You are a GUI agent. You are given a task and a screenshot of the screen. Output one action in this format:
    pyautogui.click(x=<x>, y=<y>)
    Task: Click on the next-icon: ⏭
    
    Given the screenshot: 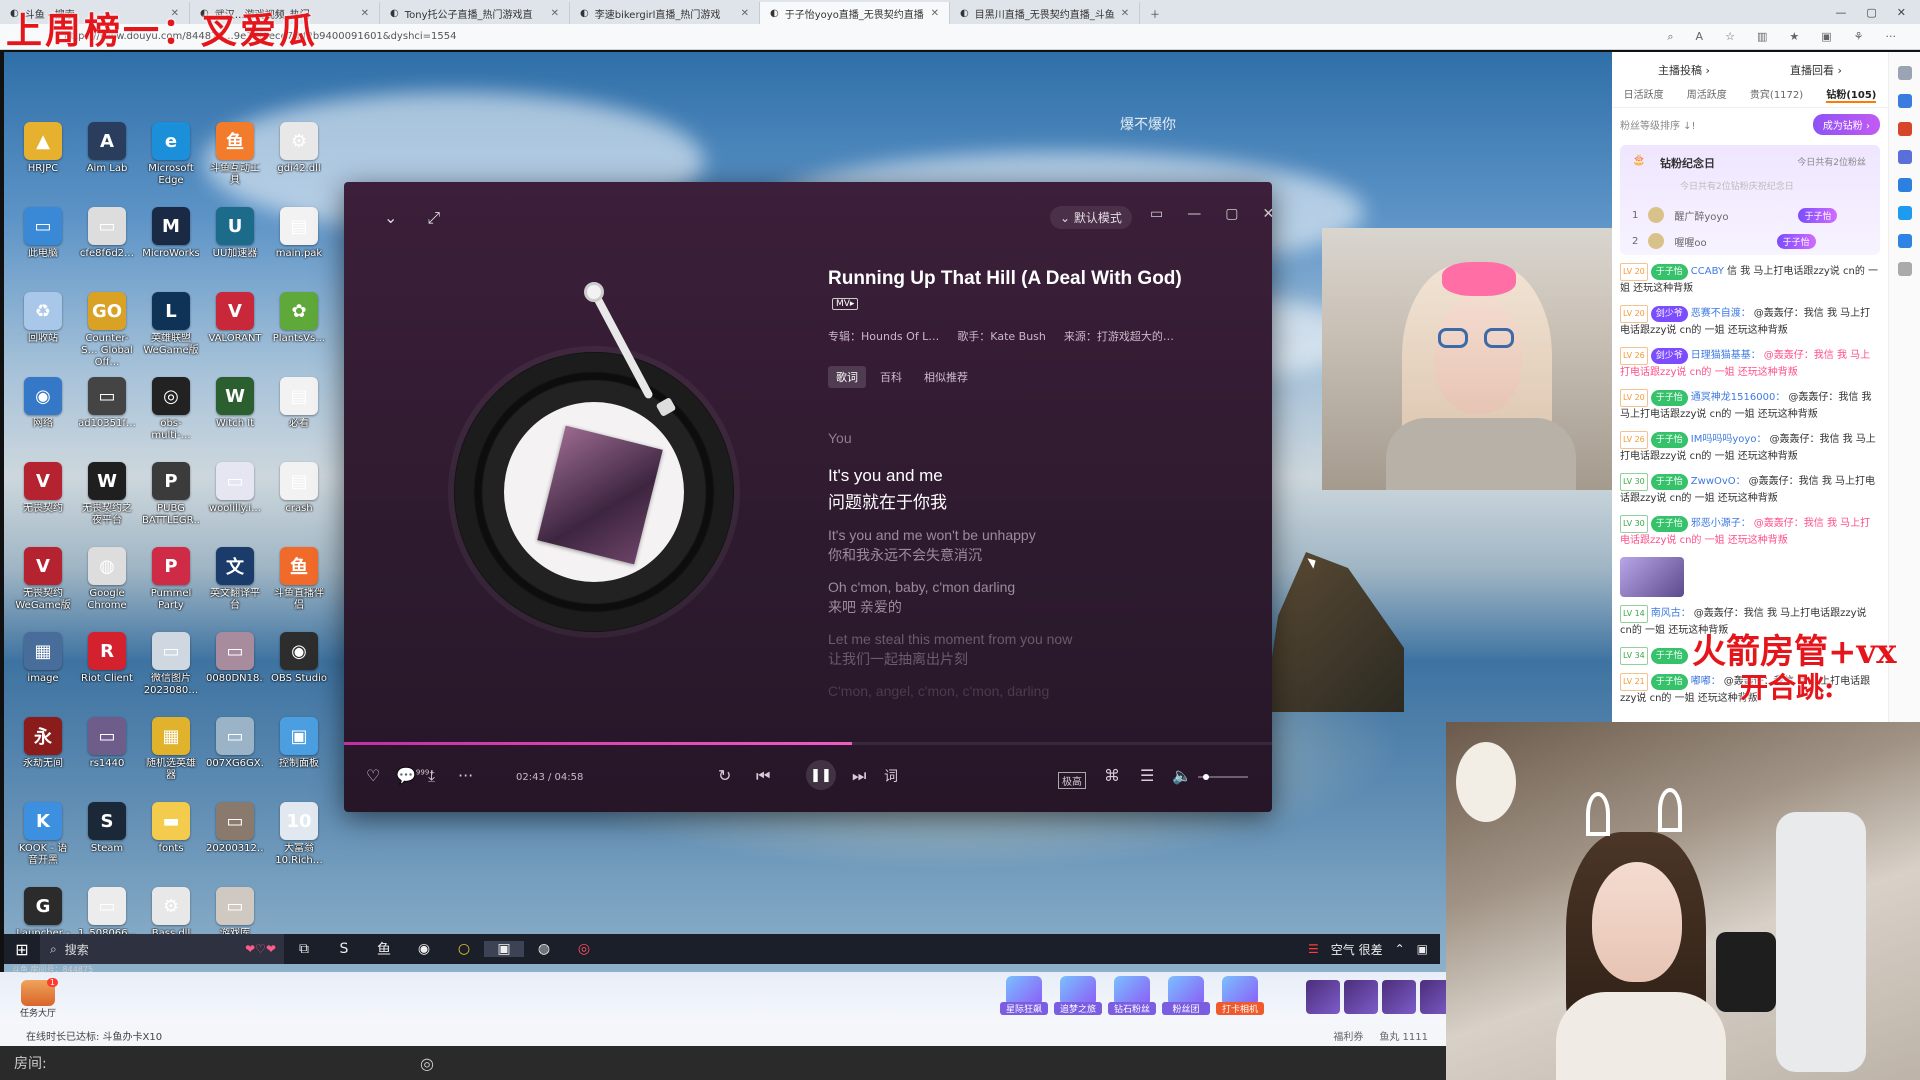 What is the action you would take?
    pyautogui.click(x=859, y=776)
    